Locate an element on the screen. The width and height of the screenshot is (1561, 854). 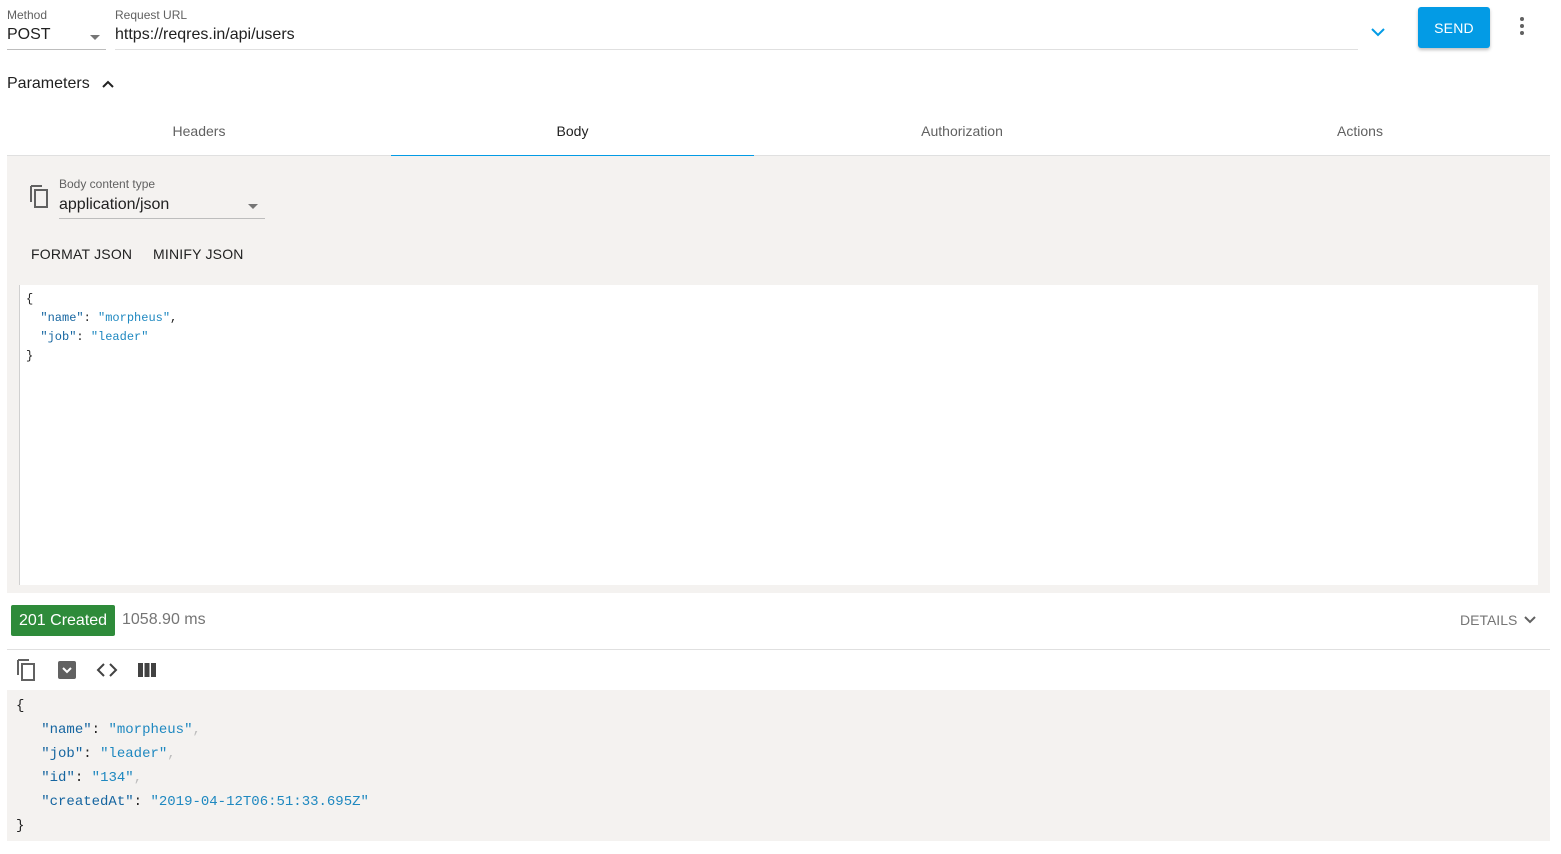
save-icon is located at coordinates (67, 670).